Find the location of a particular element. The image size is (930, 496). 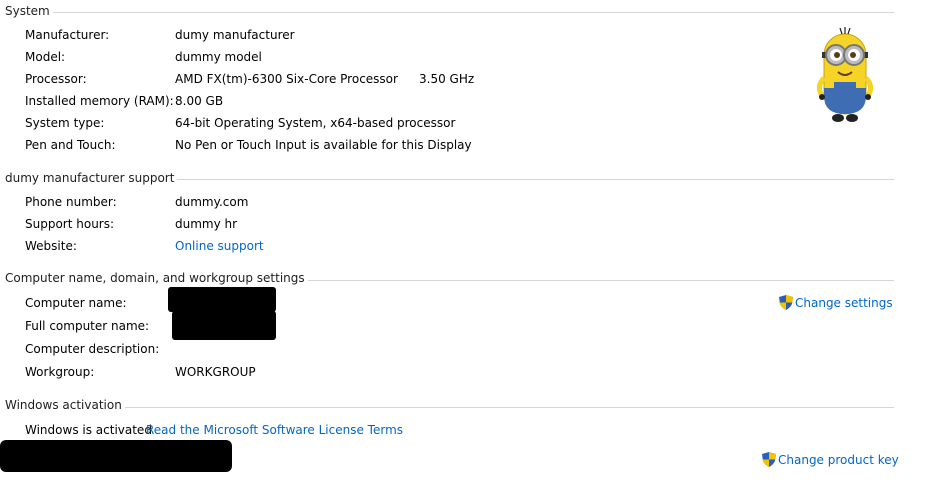

model-label: Model: is located at coordinates (45, 57).